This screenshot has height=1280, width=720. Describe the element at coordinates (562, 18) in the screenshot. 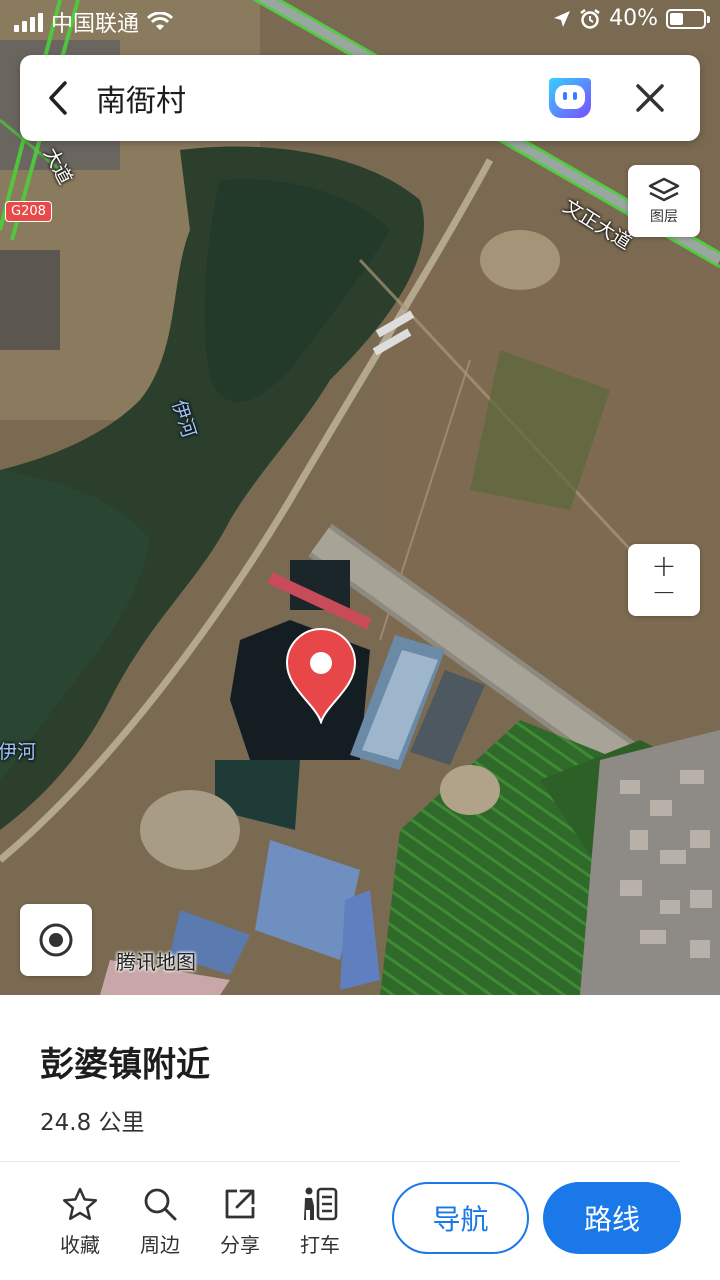

I see `location-arrow-icon` at that location.